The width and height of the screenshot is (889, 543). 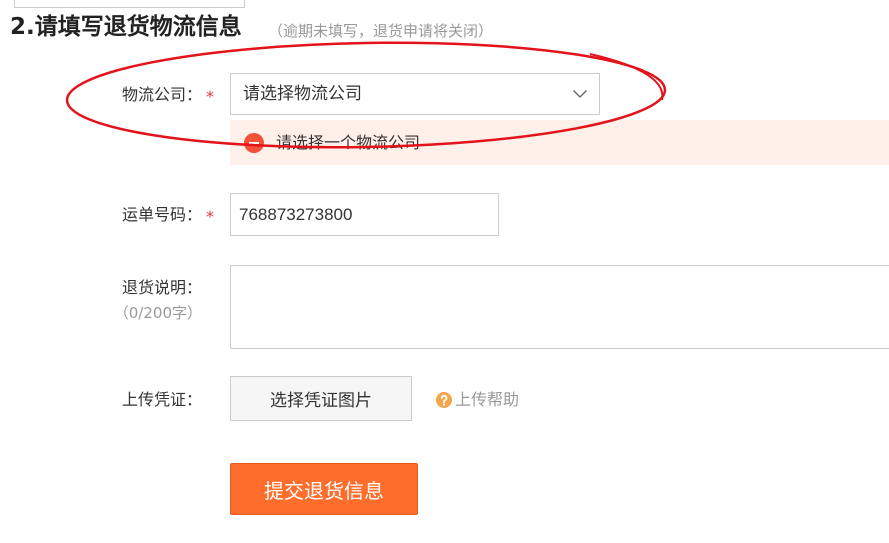 What do you see at coordinates (559, 307) in the screenshot?
I see `return-description-textarea` at bounding box center [559, 307].